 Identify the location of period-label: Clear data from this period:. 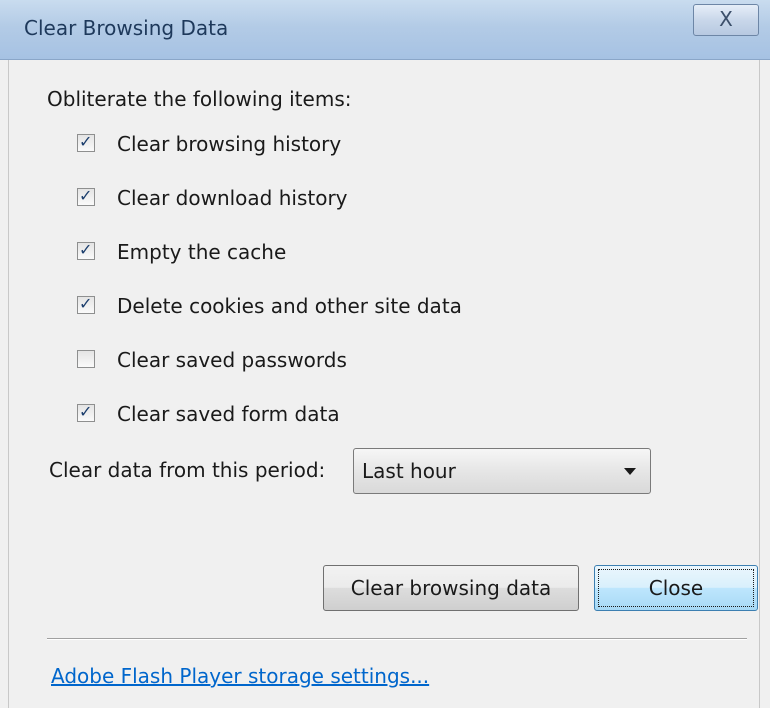
(187, 470).